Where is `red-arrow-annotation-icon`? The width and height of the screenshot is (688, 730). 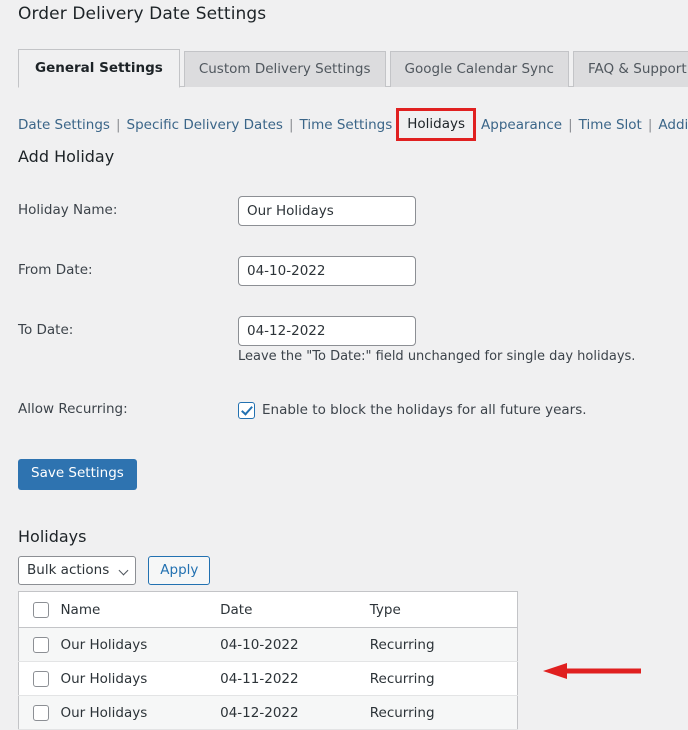
red-arrow-annotation-icon is located at coordinates (592, 671).